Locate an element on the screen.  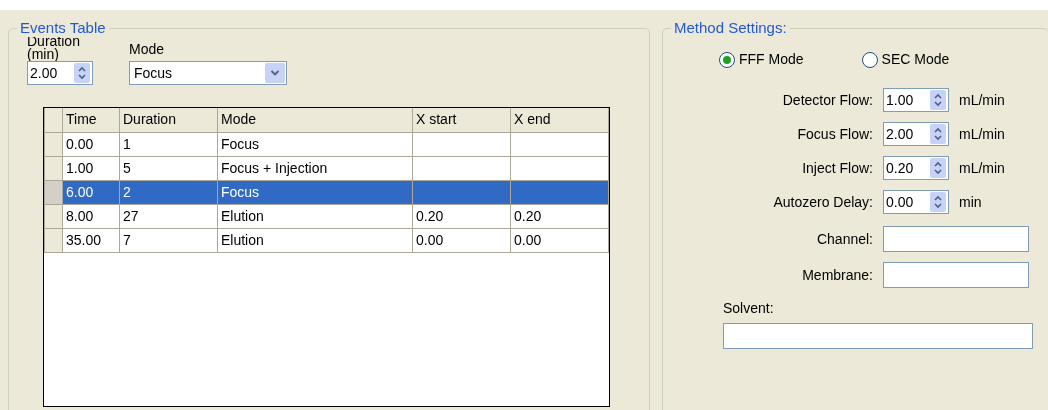
spin-field: 0.00 is located at coordinates (916, 202).